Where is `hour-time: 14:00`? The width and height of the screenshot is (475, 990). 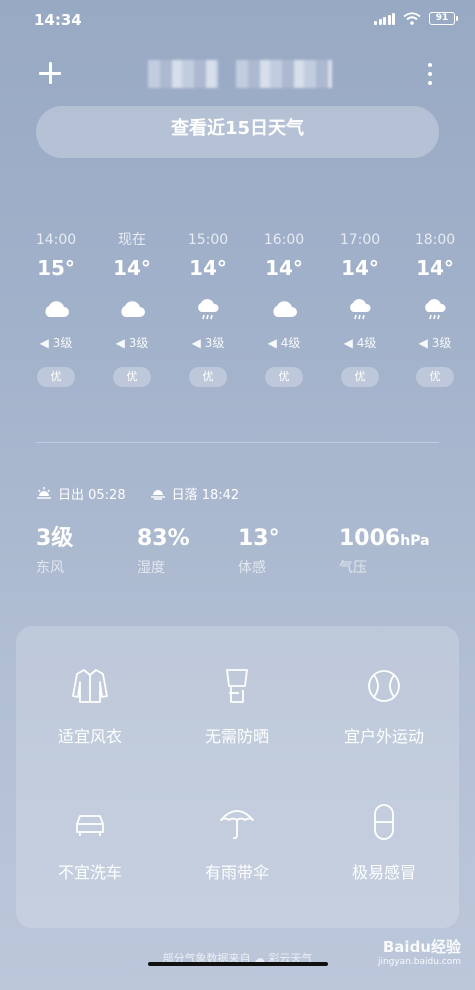 hour-time: 14:00 is located at coordinates (56, 240).